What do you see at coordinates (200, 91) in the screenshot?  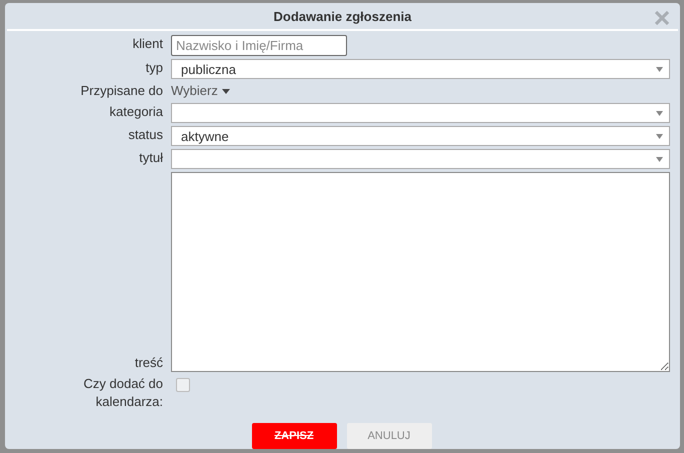 I see `assignee-dropdown: Wybierz` at bounding box center [200, 91].